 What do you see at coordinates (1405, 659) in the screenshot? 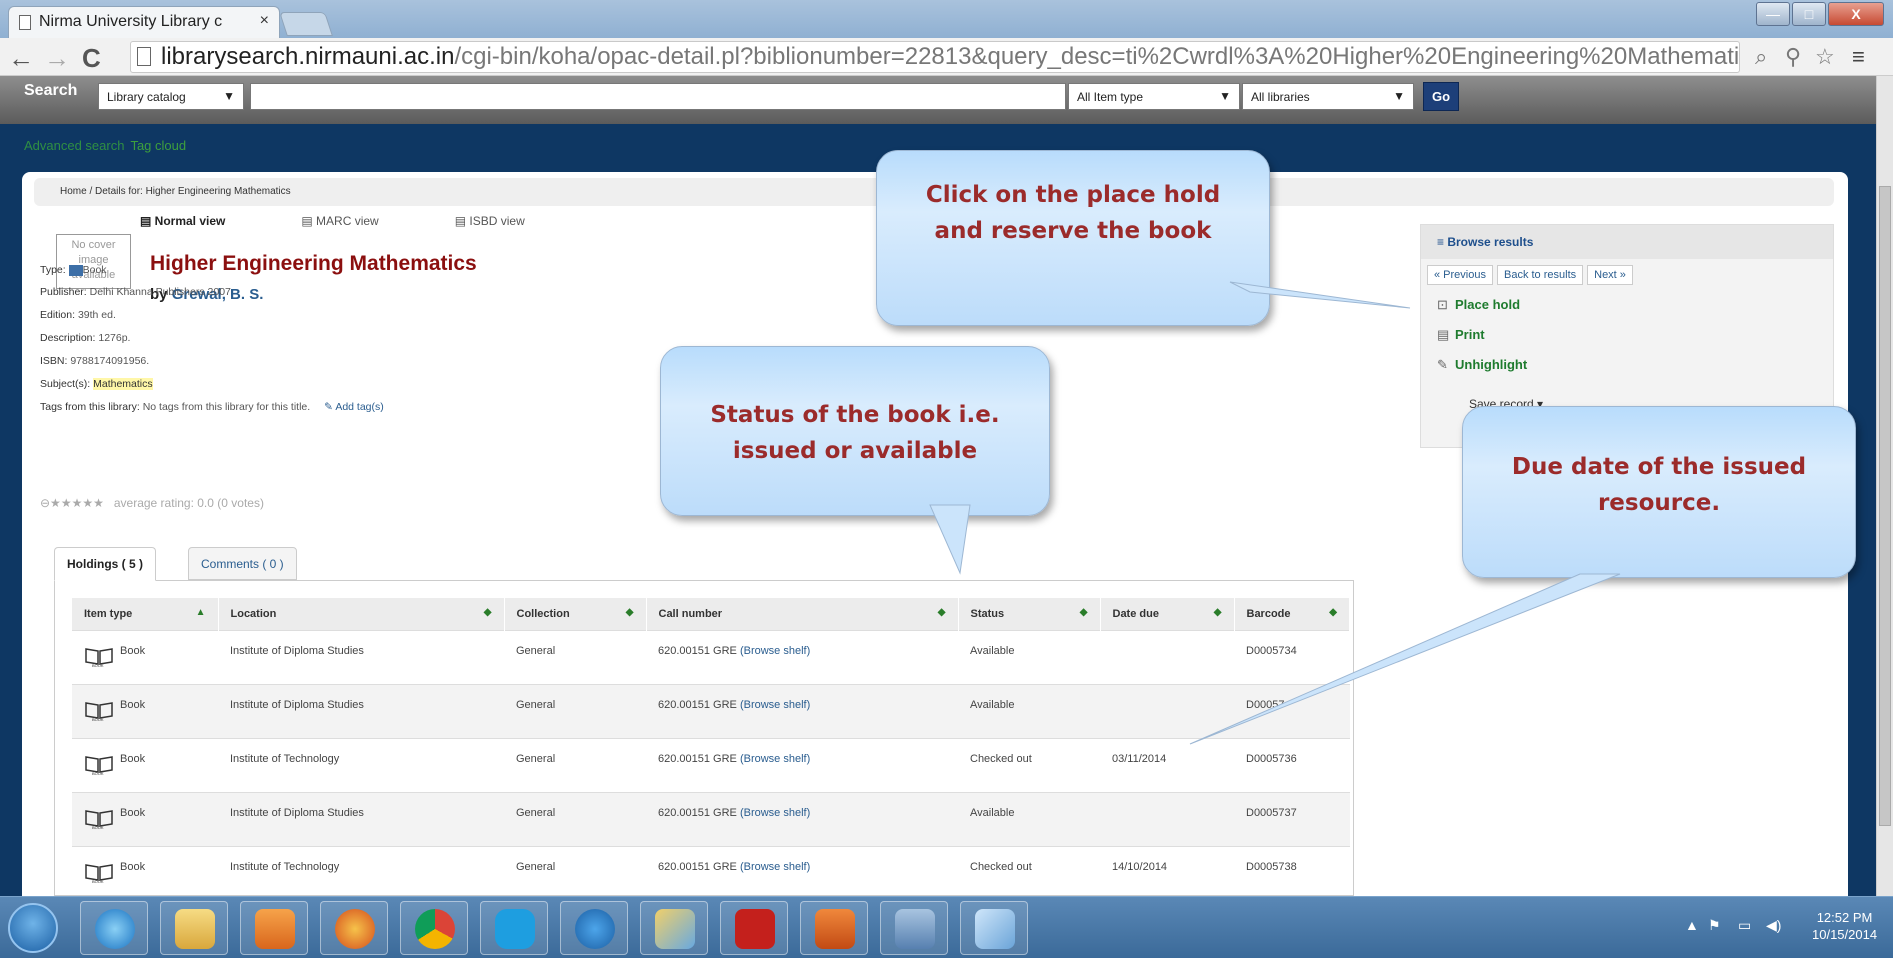
I see `due-date-pointer` at bounding box center [1405, 659].